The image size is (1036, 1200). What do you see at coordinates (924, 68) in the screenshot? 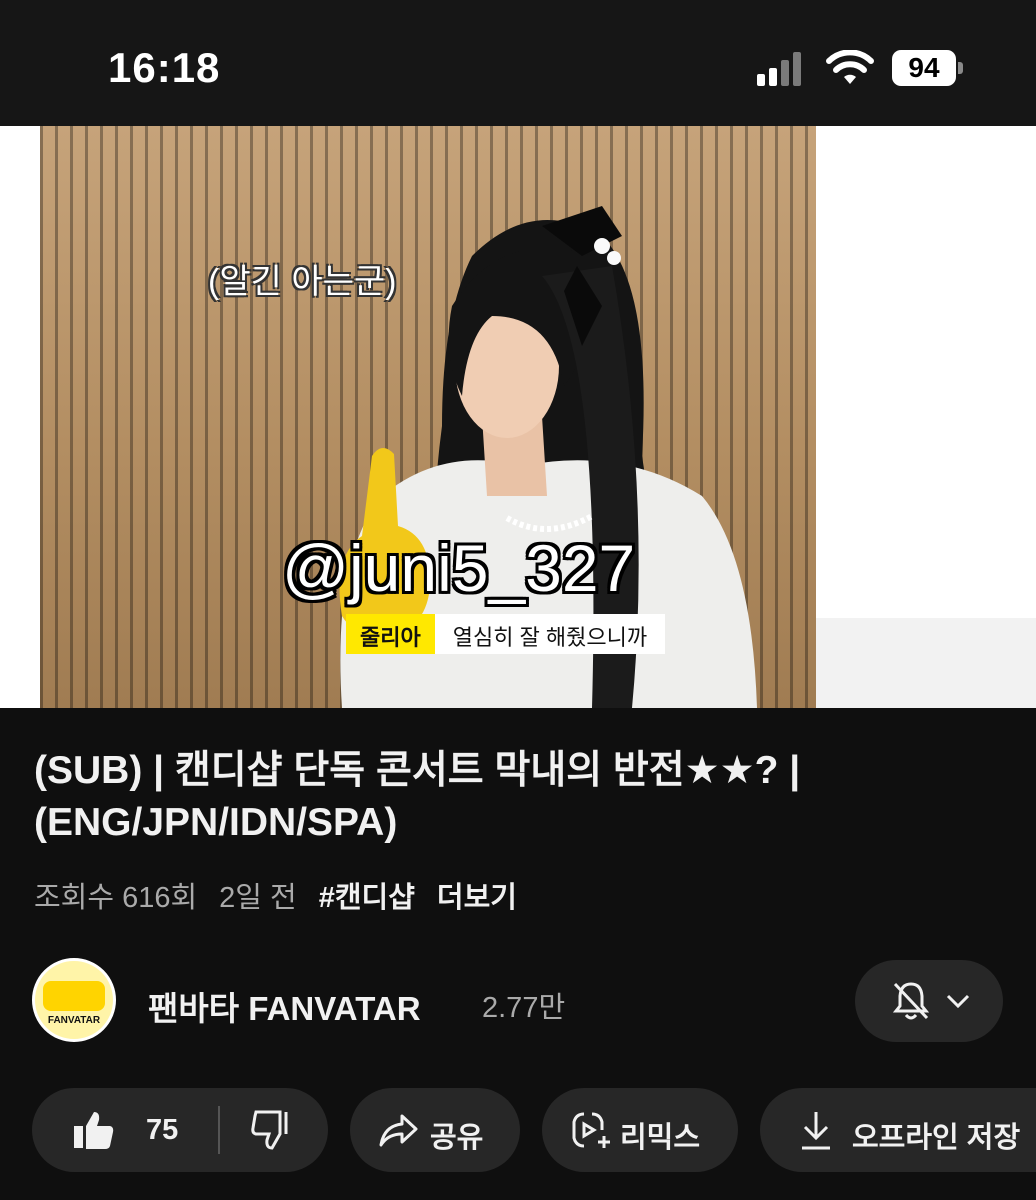
I see `battery-level: 94` at bounding box center [924, 68].